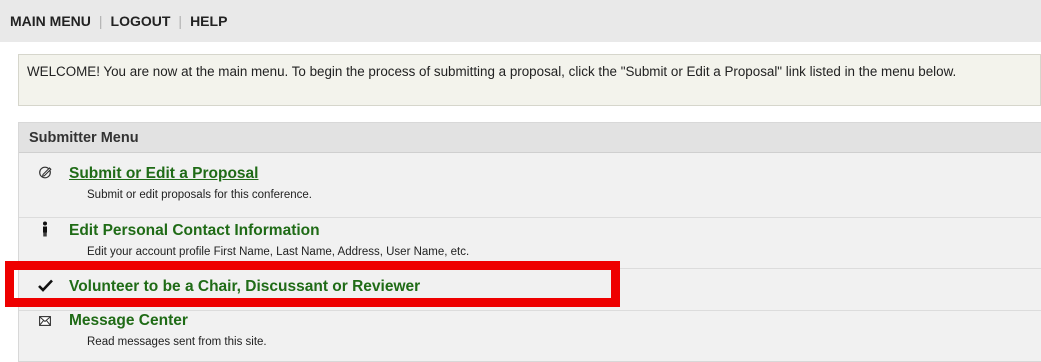 This screenshot has width=1041, height=362. What do you see at coordinates (50, 21) in the screenshot?
I see `main-menu-link: MAIN MENU` at bounding box center [50, 21].